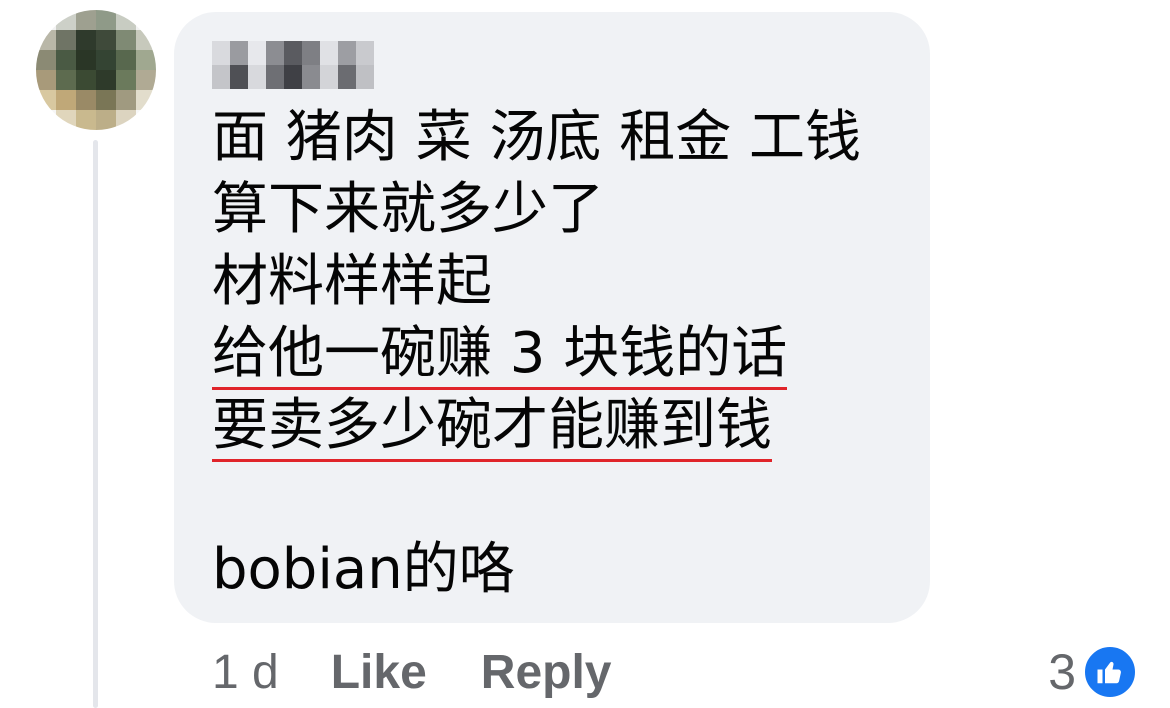 Image resolution: width=1170 pixels, height=708 pixels. What do you see at coordinates (546, 672) in the screenshot?
I see `reply-button: Reply` at bounding box center [546, 672].